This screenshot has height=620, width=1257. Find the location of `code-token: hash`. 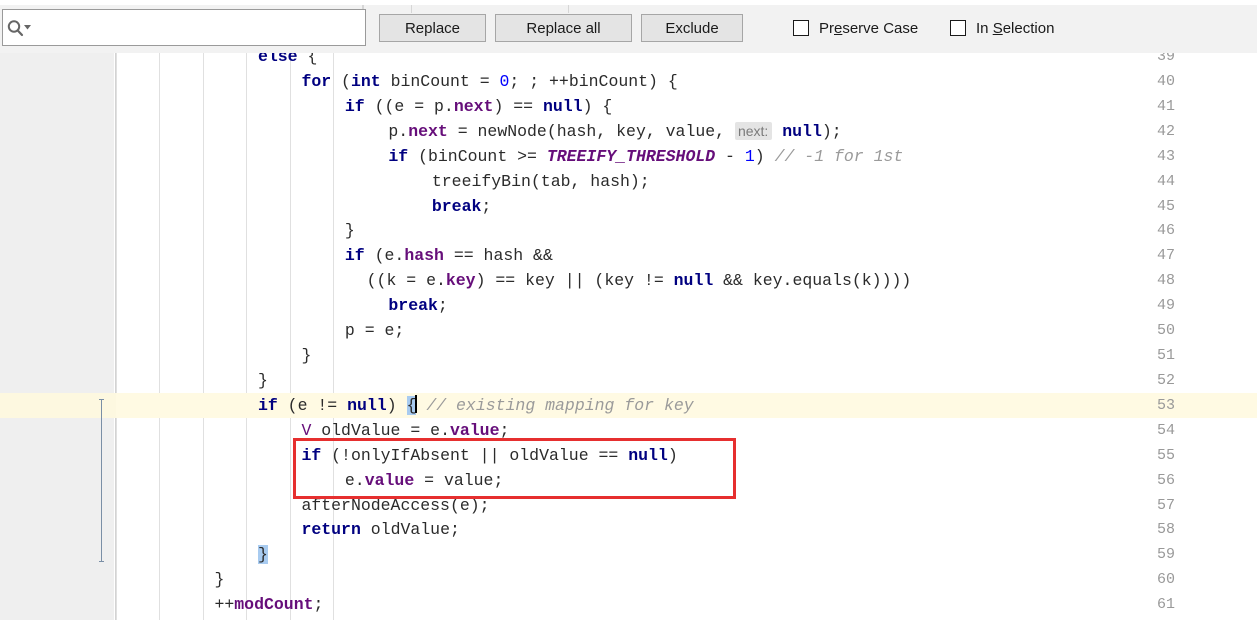

code-token: hash is located at coordinates (424, 256).